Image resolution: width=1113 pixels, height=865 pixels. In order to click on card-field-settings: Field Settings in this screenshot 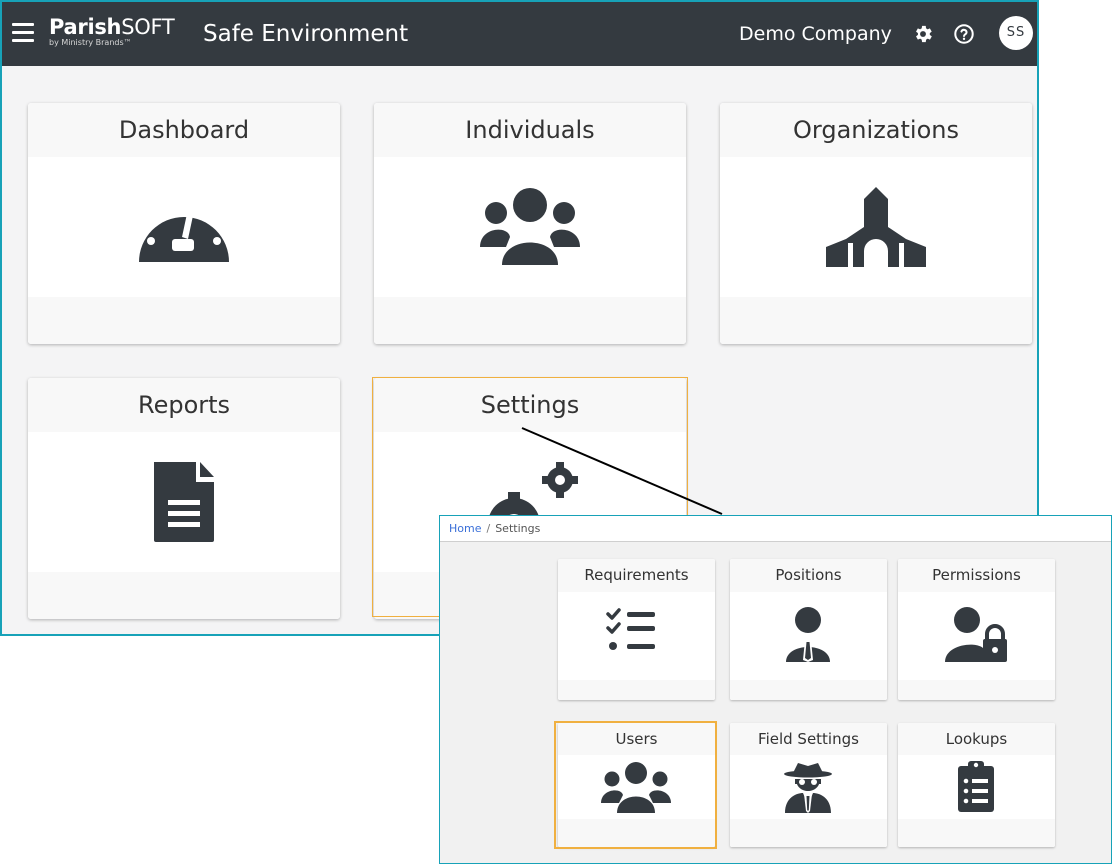, I will do `click(808, 785)`.